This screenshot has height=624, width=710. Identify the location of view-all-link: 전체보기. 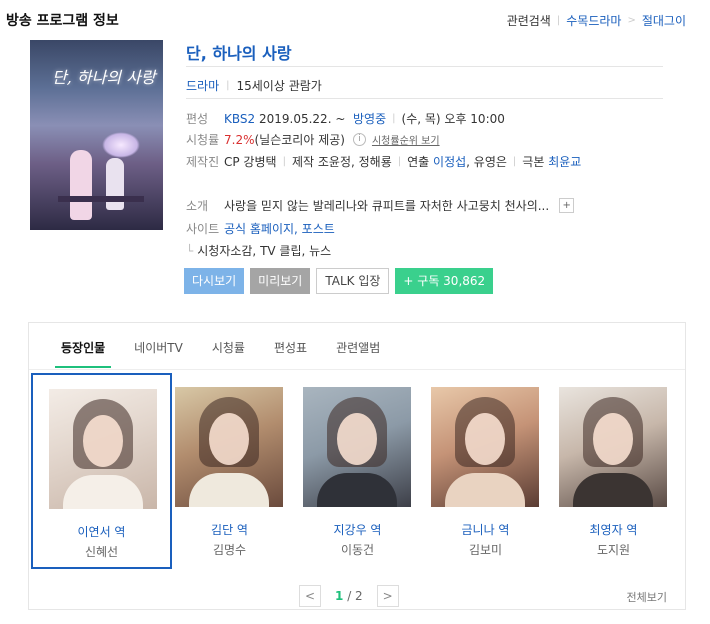
(647, 597).